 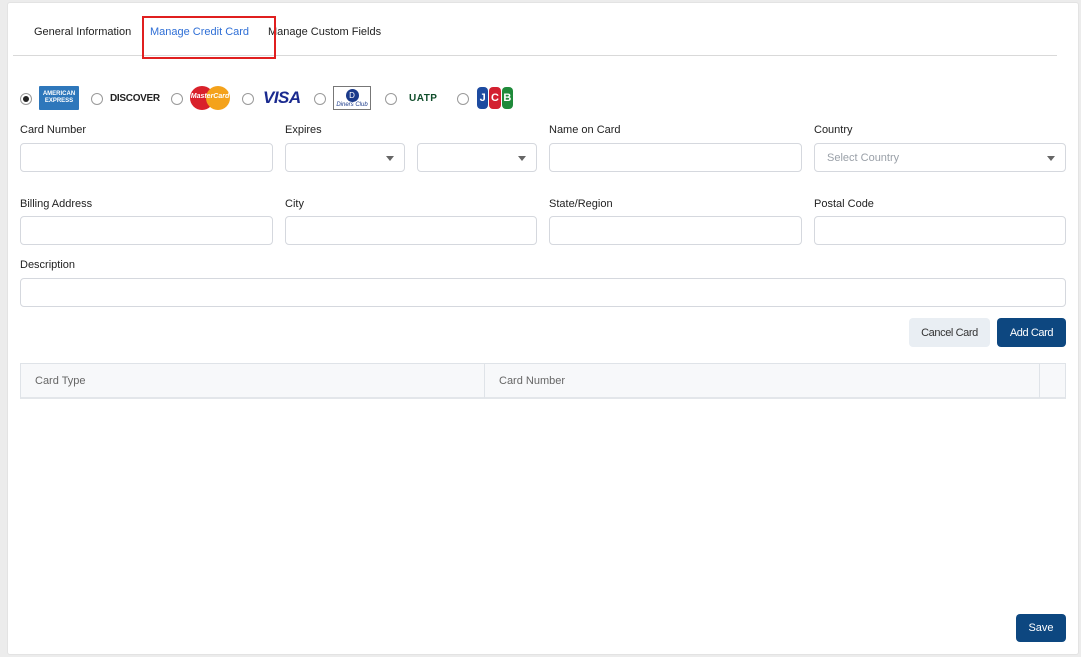 I want to click on mastercard-logo: MasterCard, so click(x=210, y=98).